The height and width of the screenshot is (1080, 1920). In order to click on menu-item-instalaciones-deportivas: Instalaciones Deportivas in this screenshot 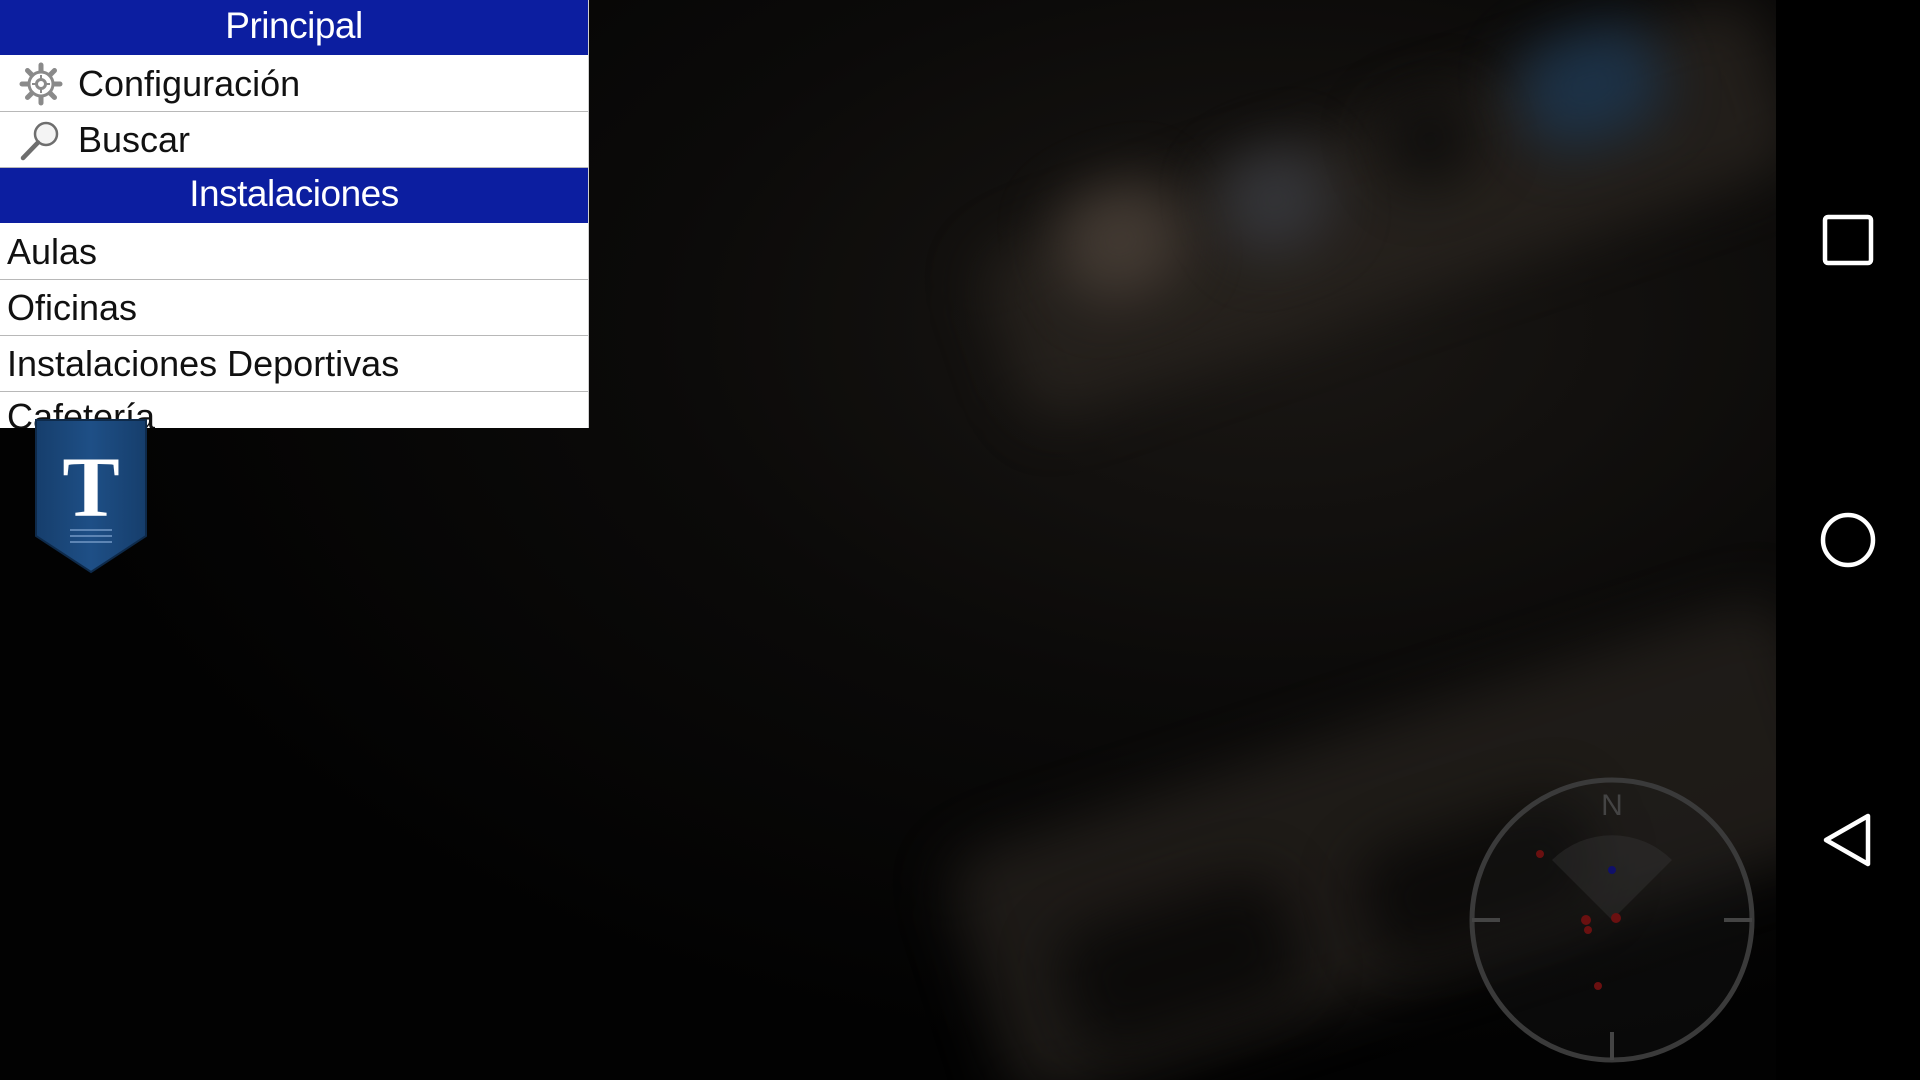, I will do `click(294, 364)`.